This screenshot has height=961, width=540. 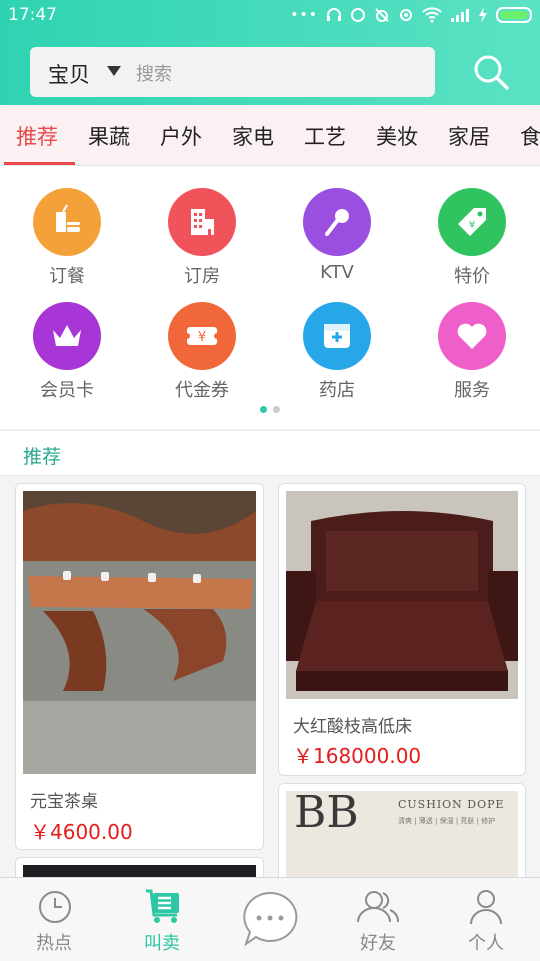 What do you see at coordinates (39, 163) in the screenshot?
I see `active-tab-indicator` at bounding box center [39, 163].